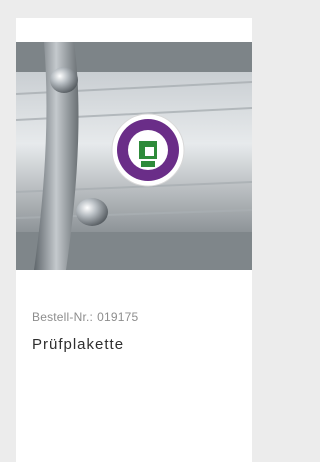 Image resolution: width=320 pixels, height=462 pixels. I want to click on order-number-label: Bestell-Nr.:, so click(63, 317).